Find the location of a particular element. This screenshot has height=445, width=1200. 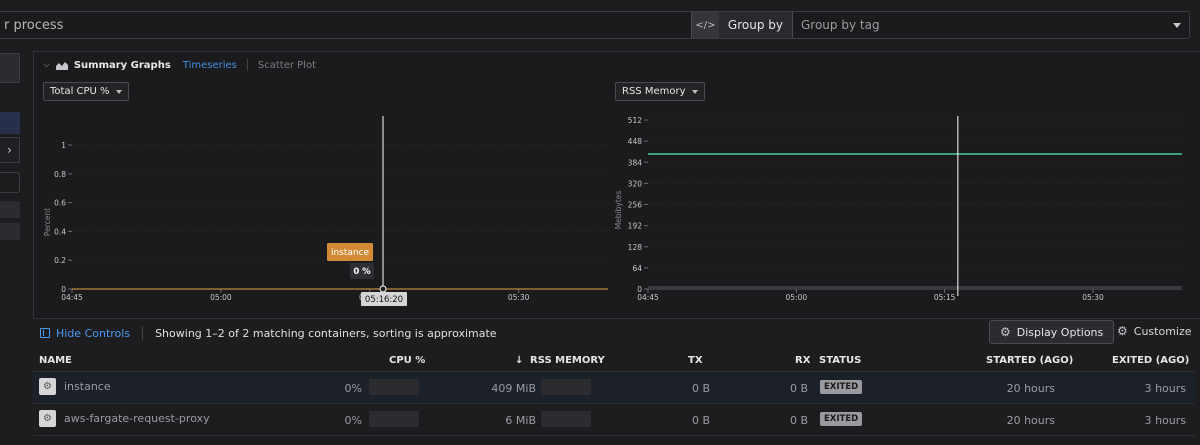

cpu-value: 0% is located at coordinates (353, 420).